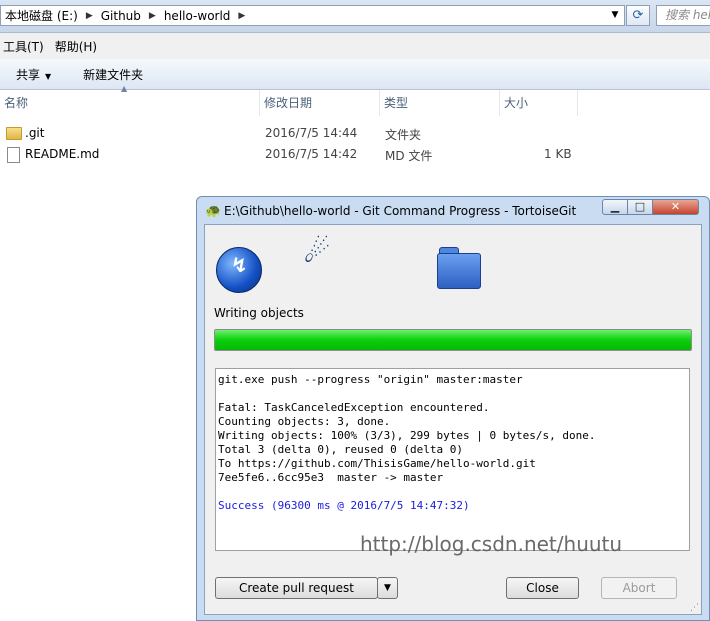  What do you see at coordinates (355, 74) in the screenshot?
I see `explorer-toolbar: 共享 ▼ 新建文件夹` at bounding box center [355, 74].